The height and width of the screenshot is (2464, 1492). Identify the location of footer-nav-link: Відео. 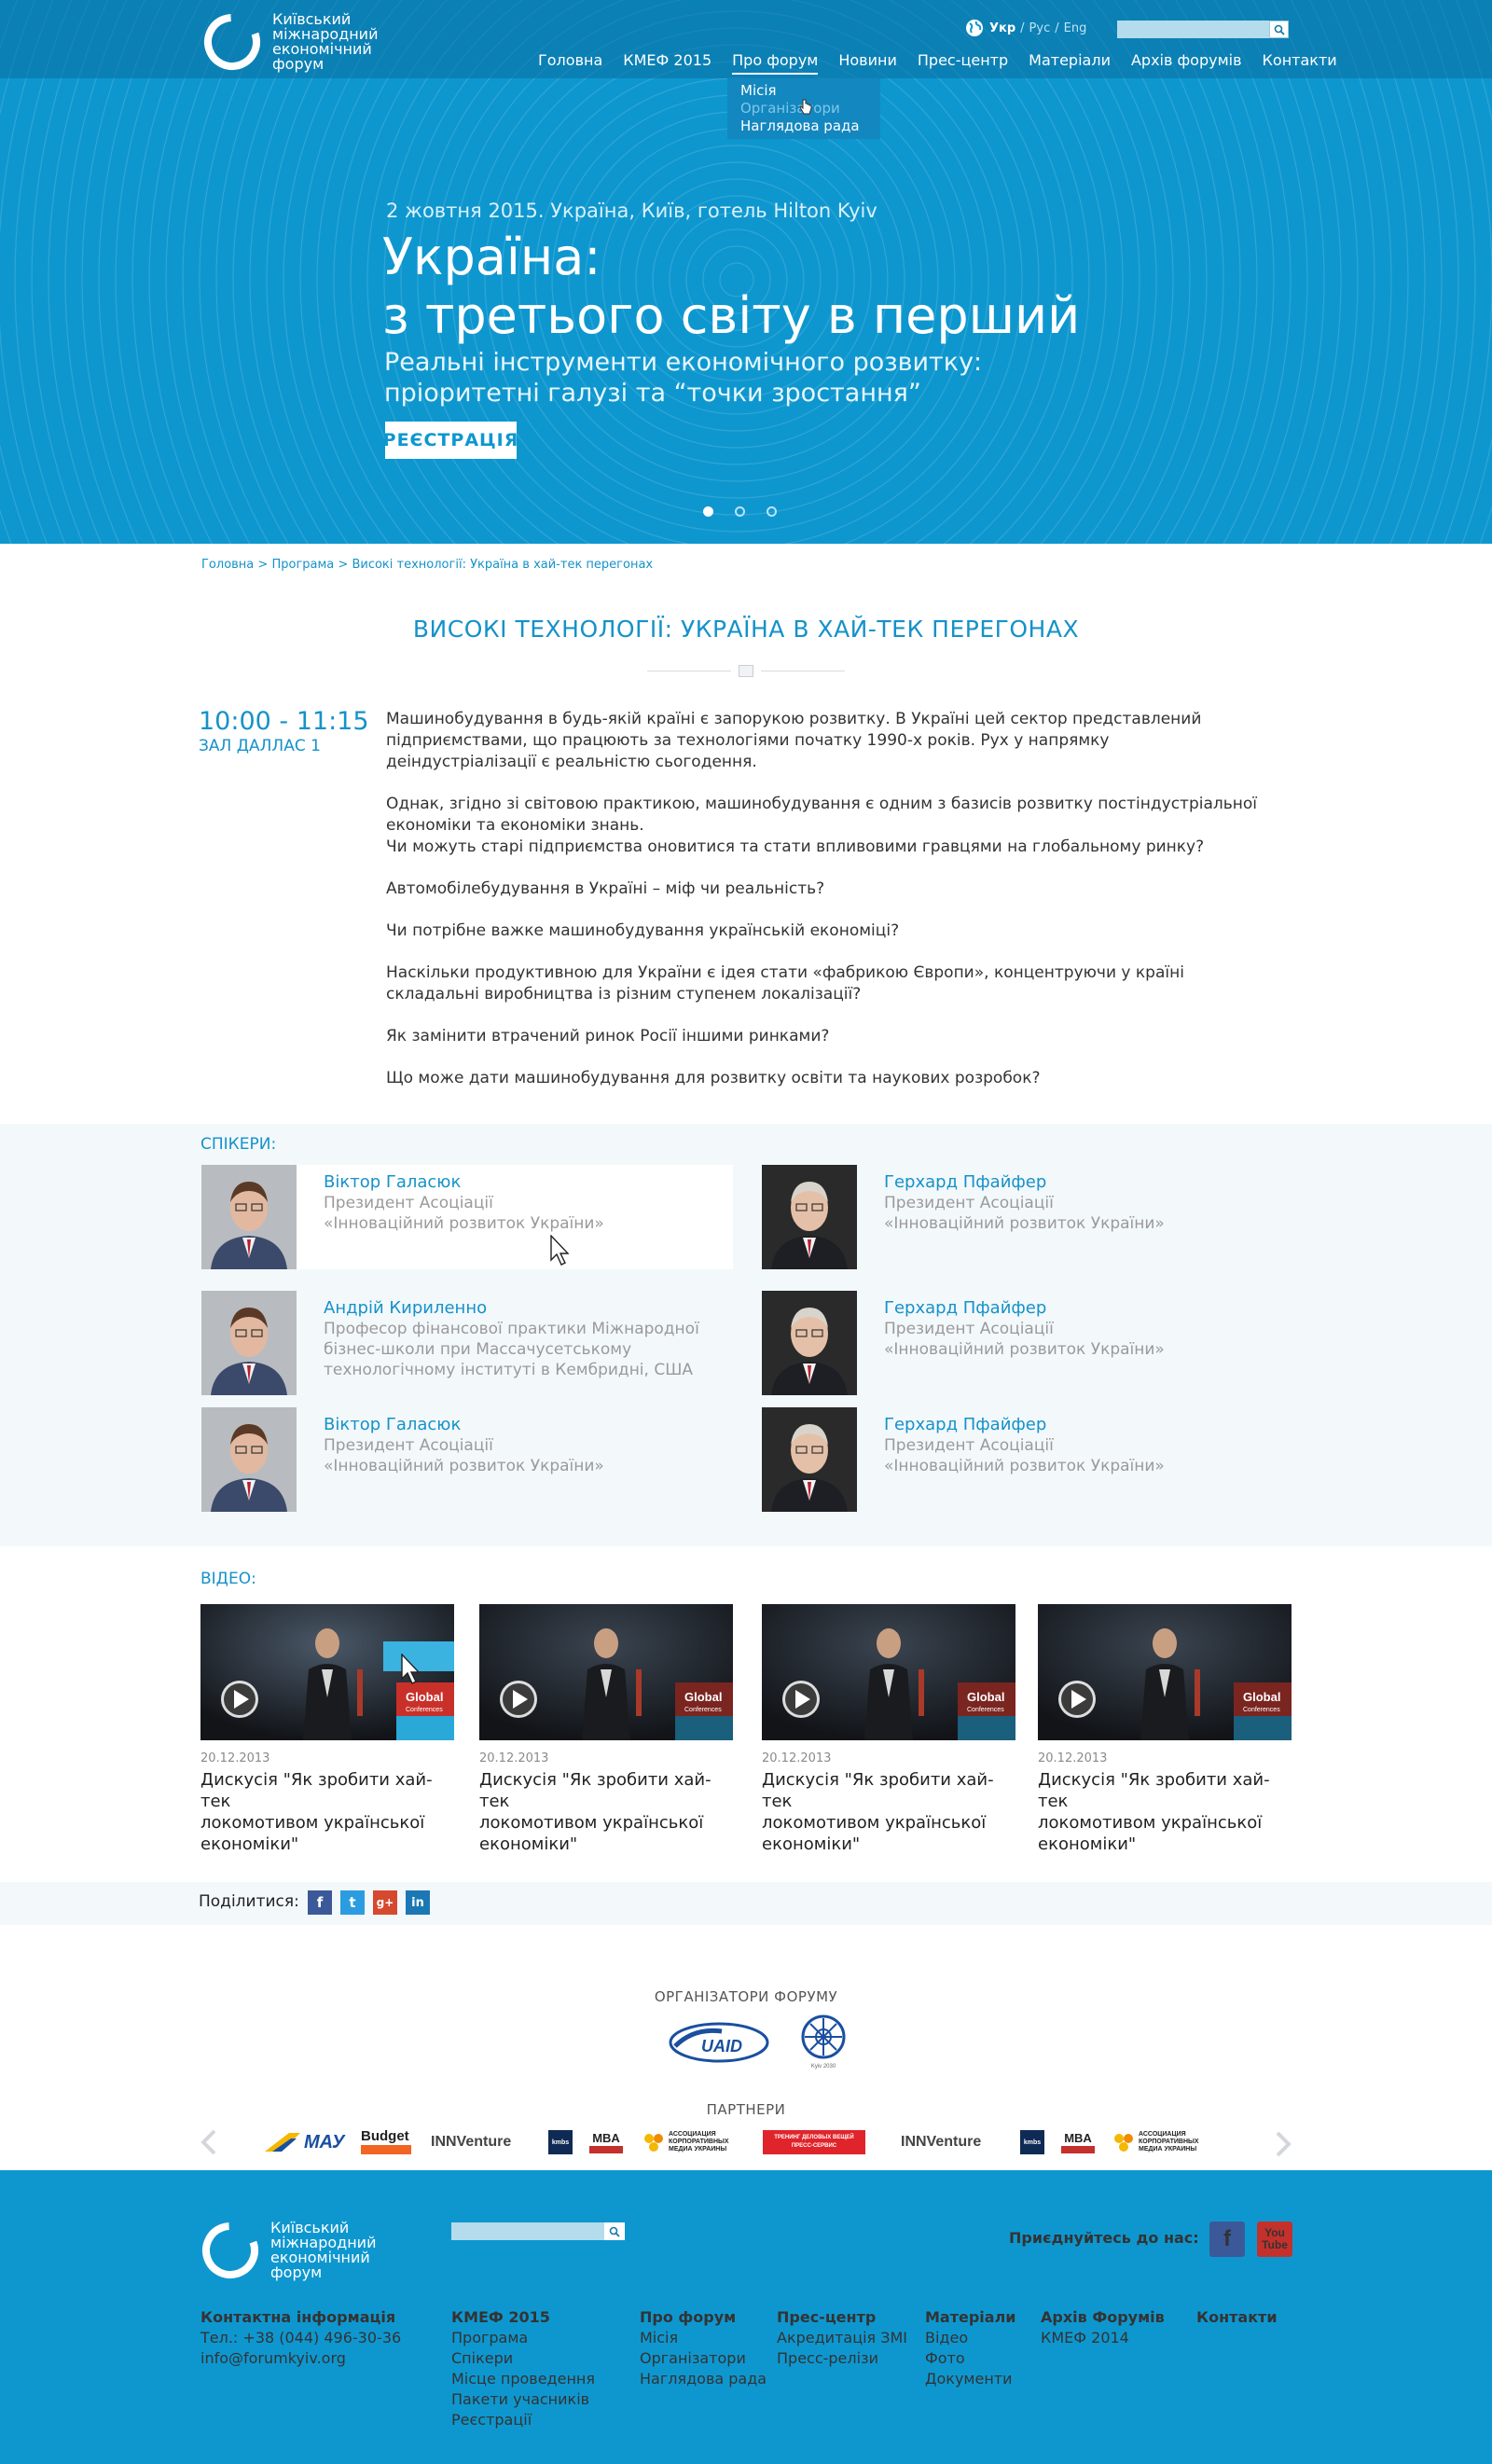
(970, 2338).